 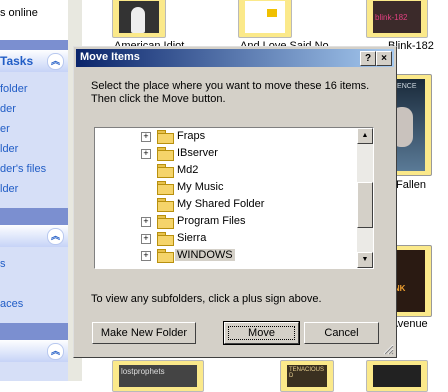 What do you see at coordinates (411, 185) in the screenshot?
I see `album-label: Fallen` at bounding box center [411, 185].